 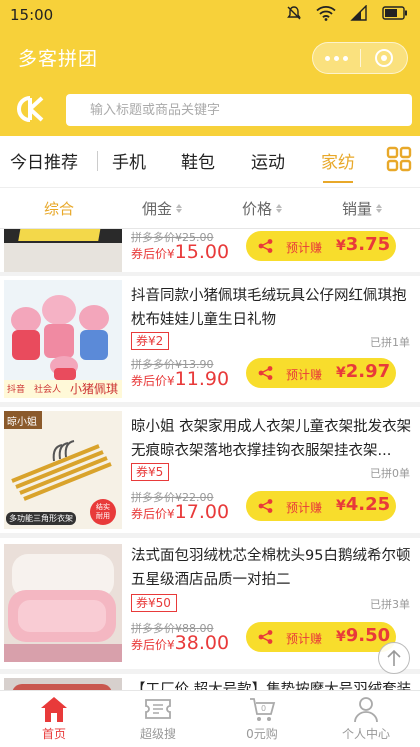 I want to click on home-icon, so click(x=54, y=709).